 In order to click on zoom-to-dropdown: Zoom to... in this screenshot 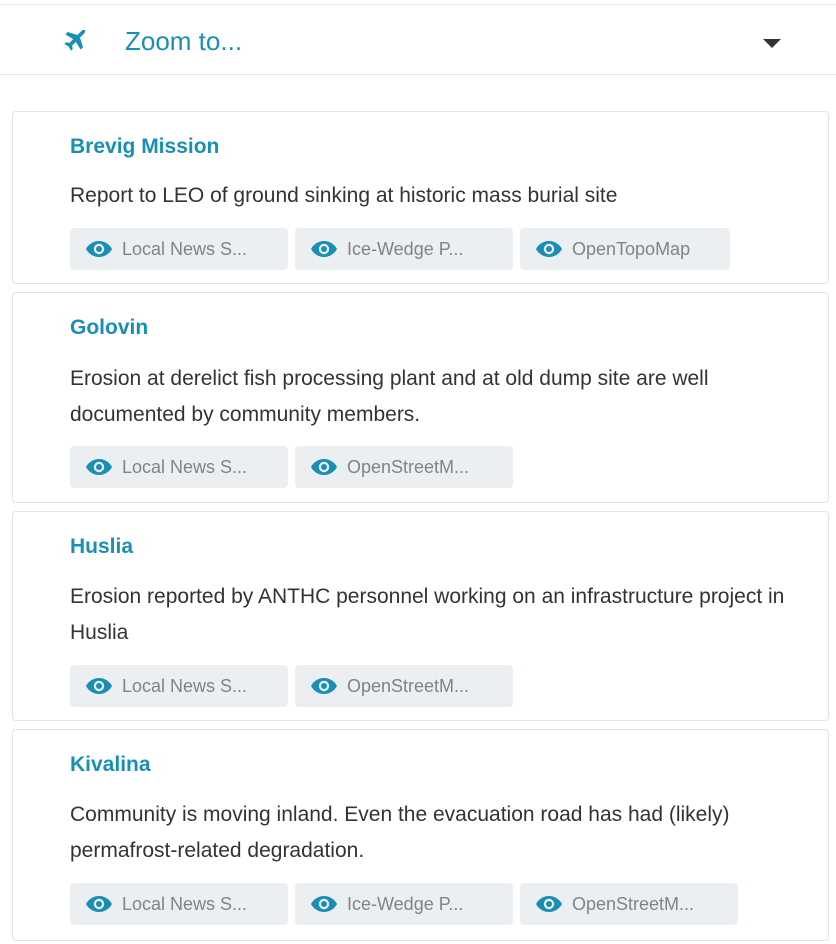, I will do `click(418, 39)`.